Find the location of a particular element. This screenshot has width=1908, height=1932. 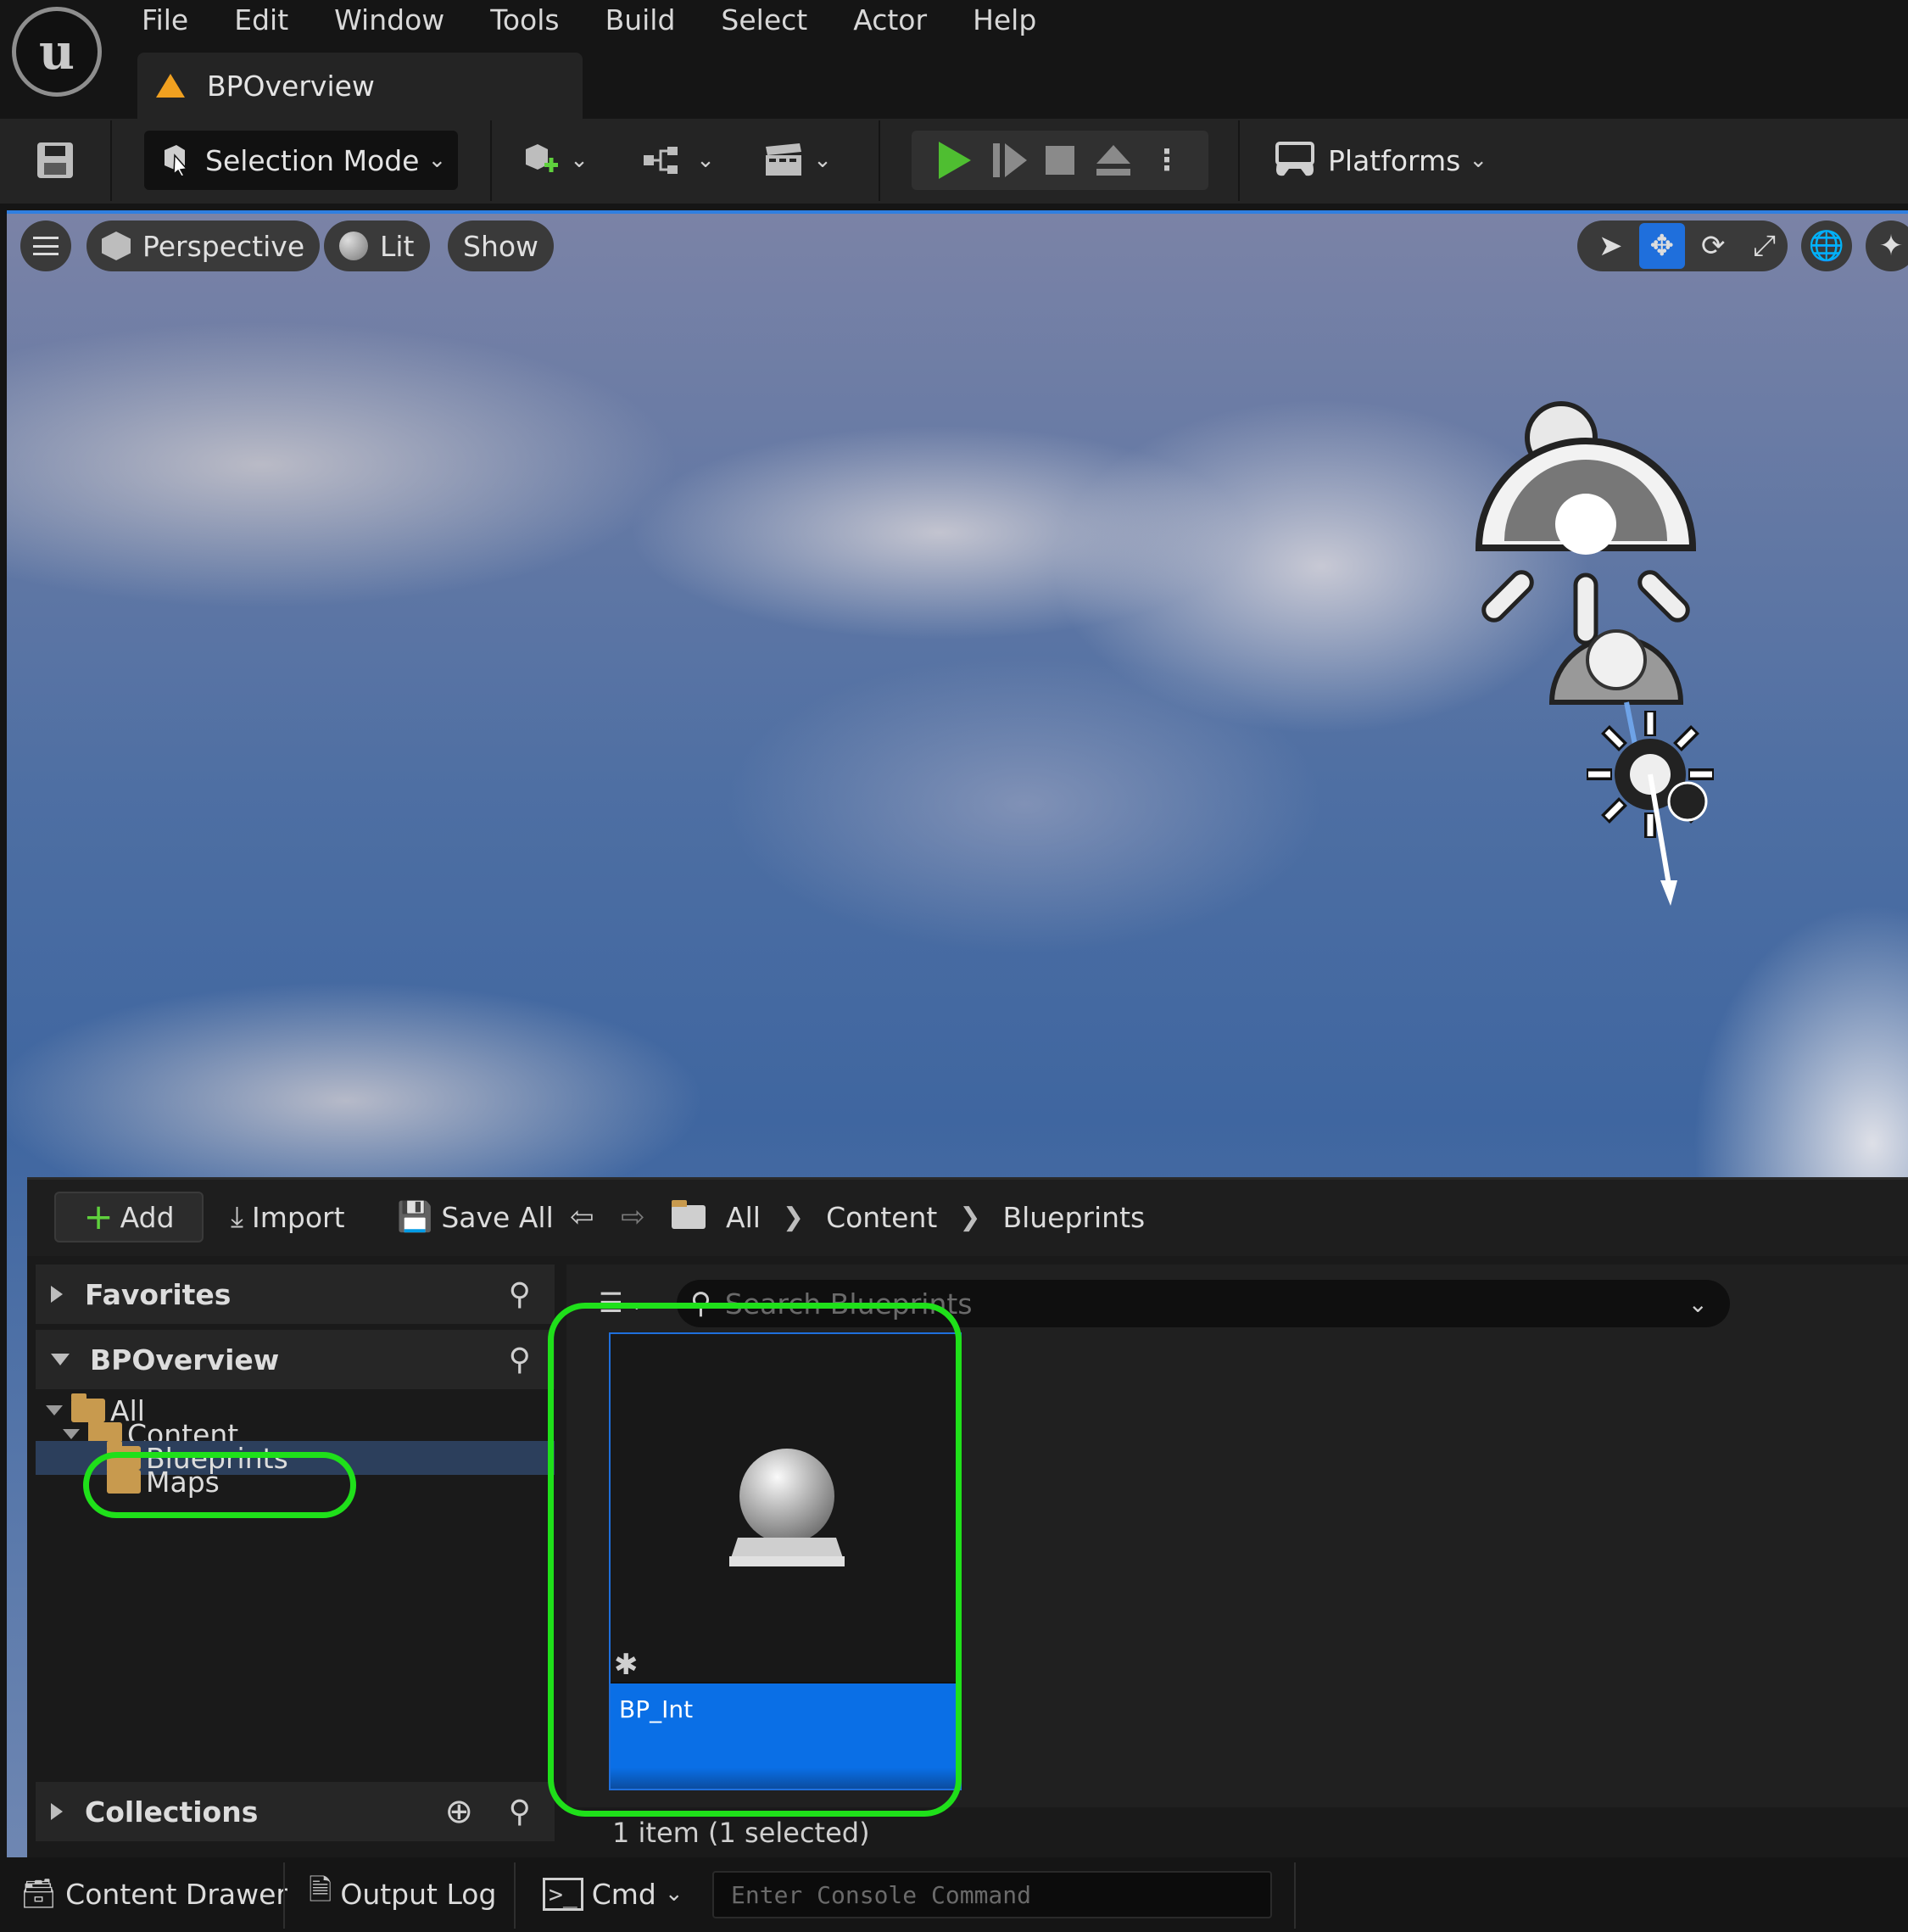

play-icon is located at coordinates (955, 160).